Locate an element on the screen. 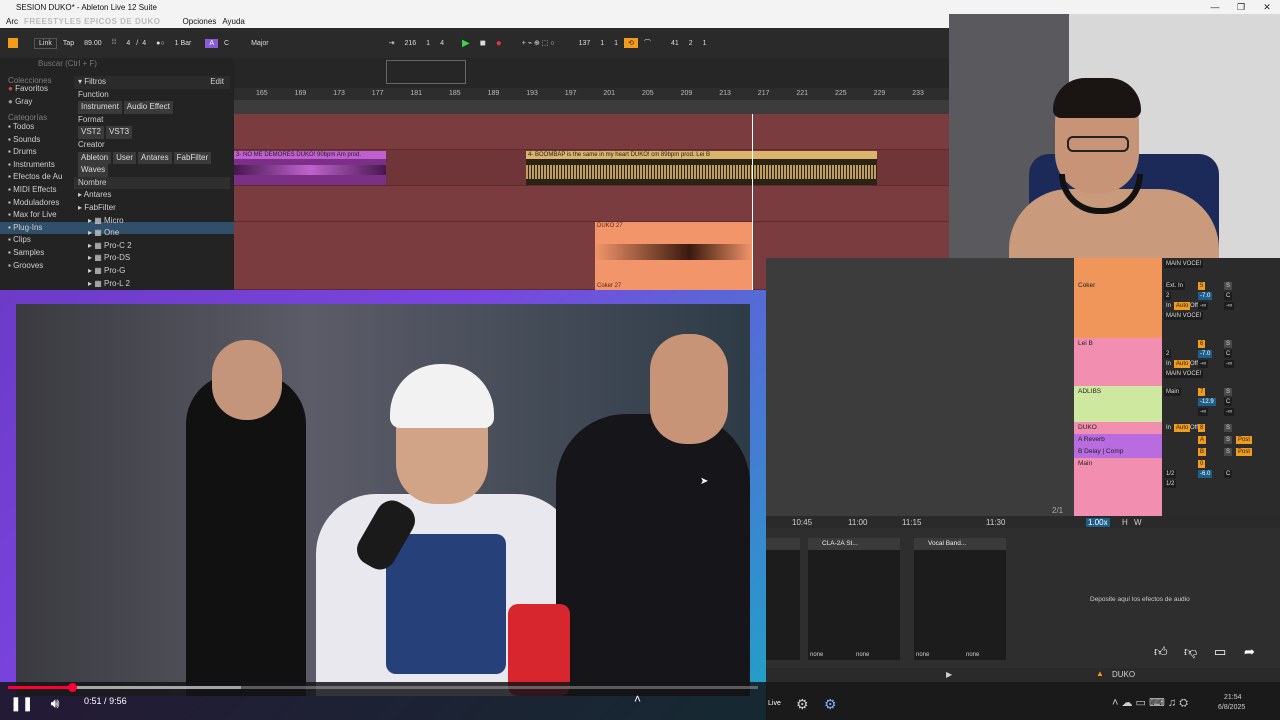  volume-field: -12.9 is located at coordinates (1207, 402).